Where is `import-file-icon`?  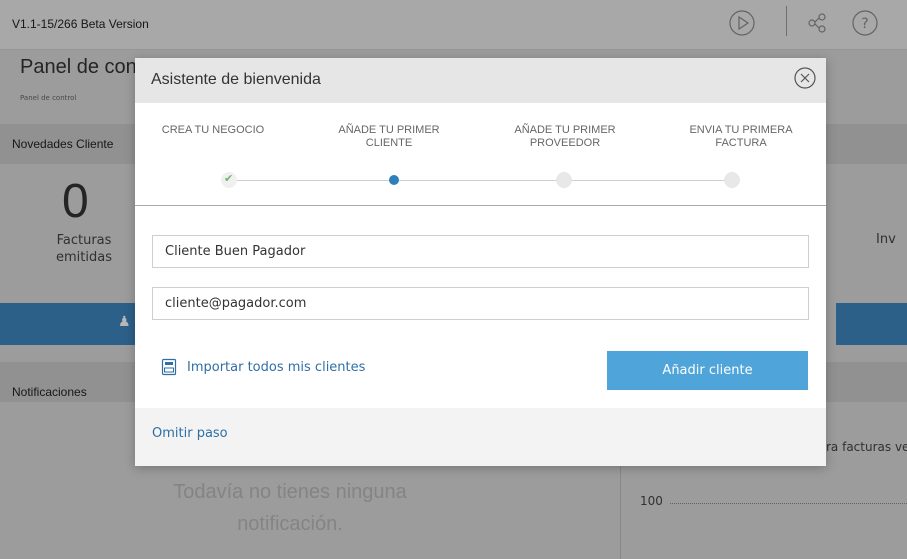 import-file-icon is located at coordinates (169, 367).